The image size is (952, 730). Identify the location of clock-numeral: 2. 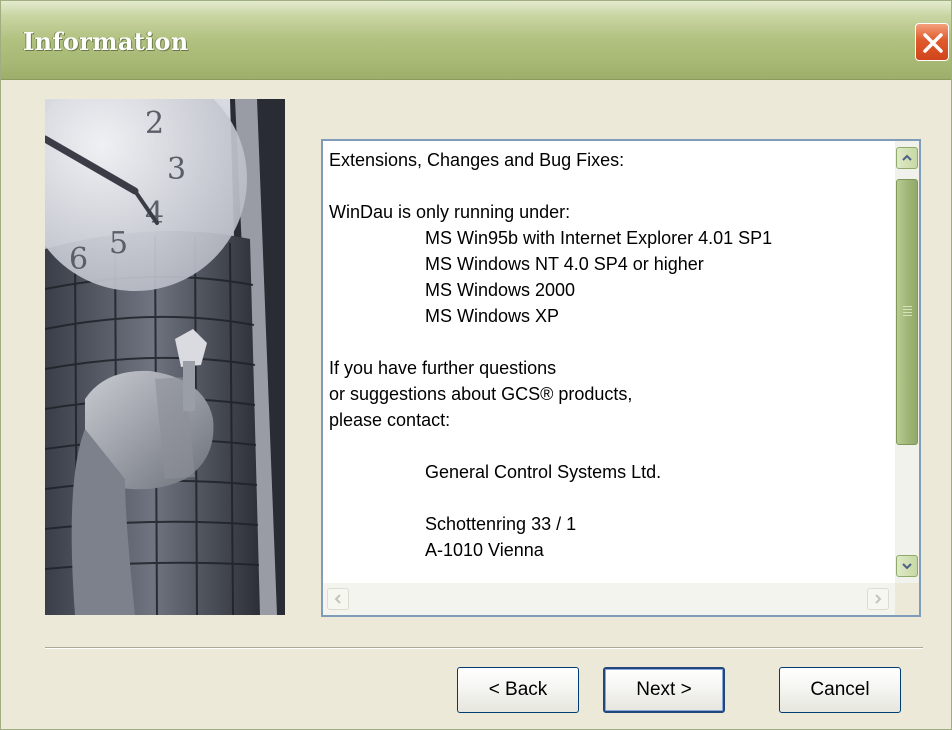
(154, 123).